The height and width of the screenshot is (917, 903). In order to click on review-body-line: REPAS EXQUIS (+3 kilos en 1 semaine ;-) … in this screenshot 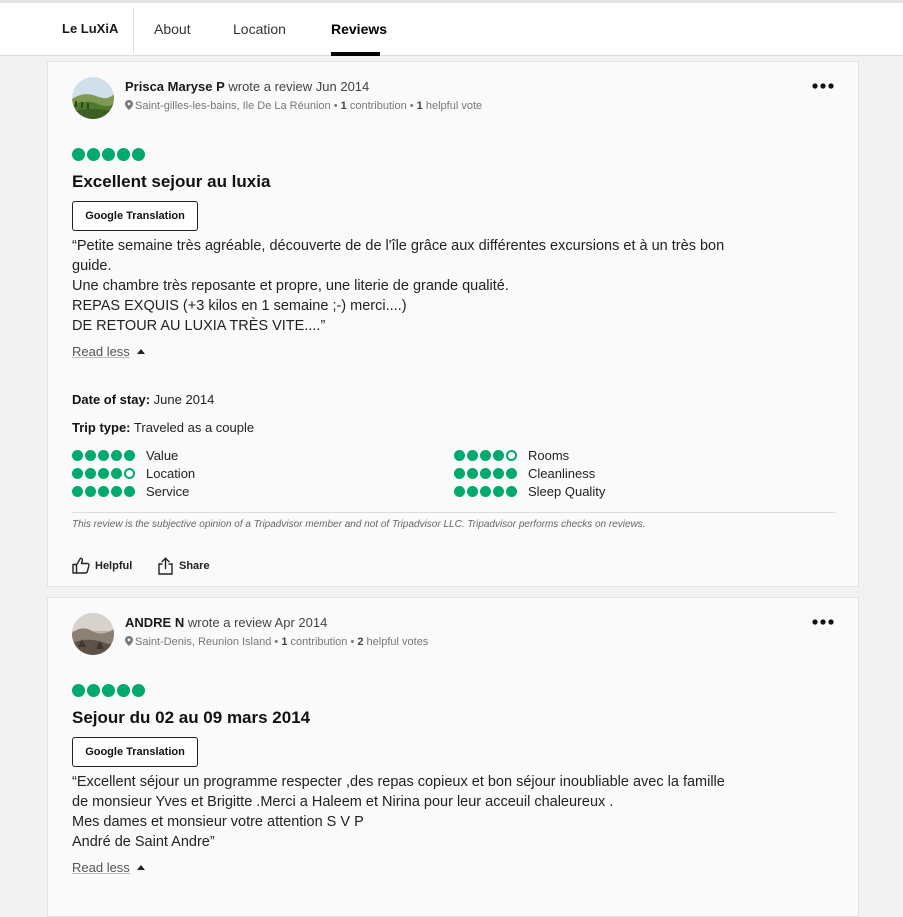, I will do `click(239, 306)`.